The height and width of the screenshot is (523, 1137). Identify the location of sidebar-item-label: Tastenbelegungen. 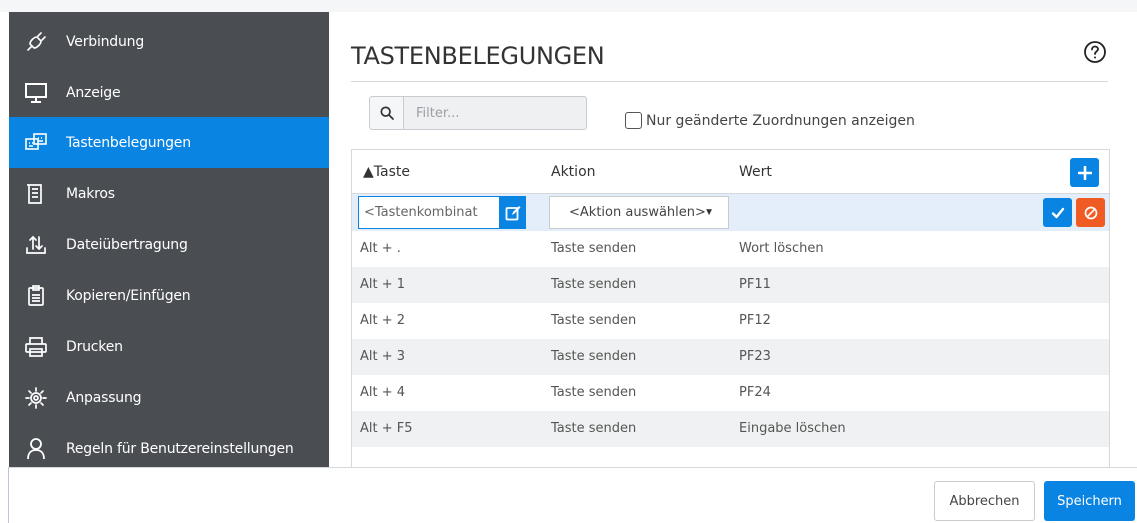
(128, 142).